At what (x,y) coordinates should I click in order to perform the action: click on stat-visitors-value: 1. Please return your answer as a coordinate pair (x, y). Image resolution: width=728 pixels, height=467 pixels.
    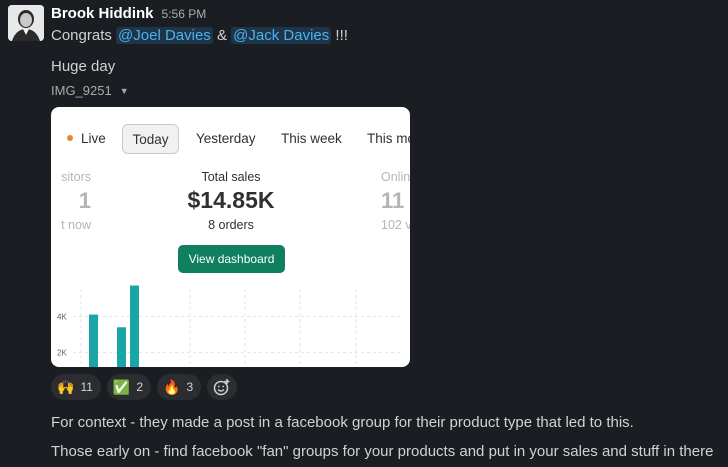
    Looking at the image, I should click on (84, 200).